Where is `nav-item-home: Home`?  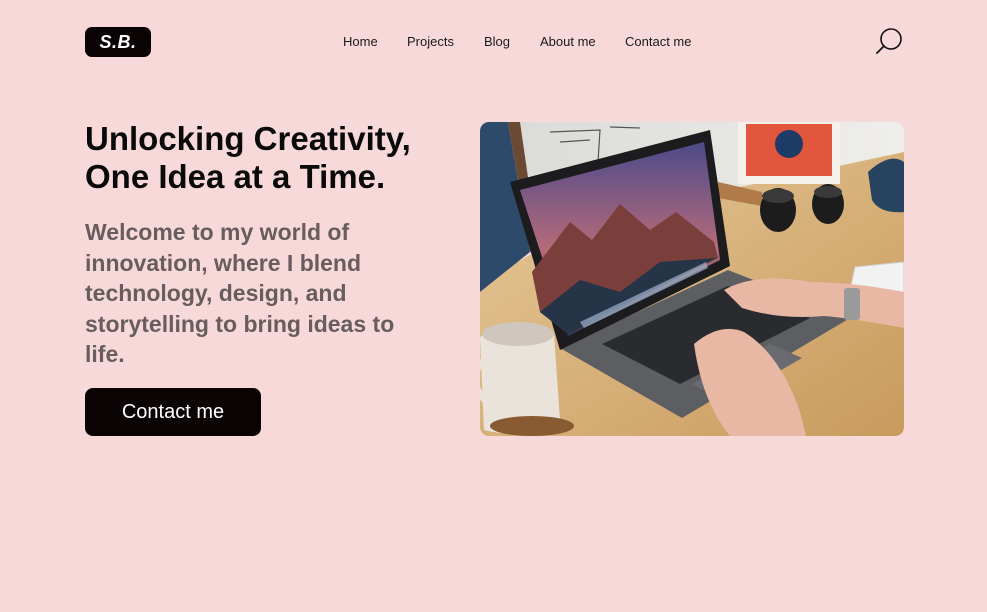
nav-item-home: Home is located at coordinates (360, 41).